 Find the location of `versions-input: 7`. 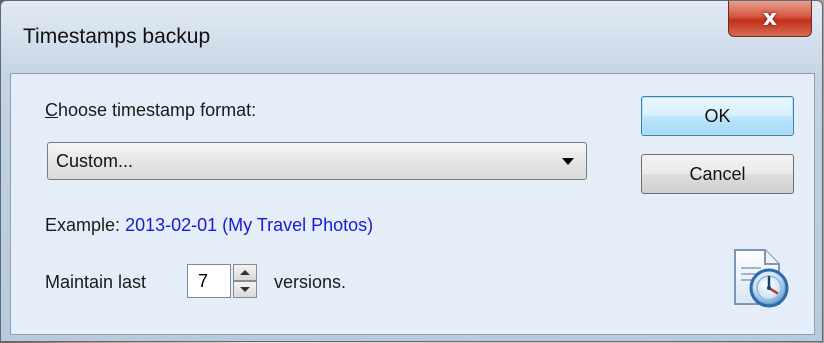

versions-input: 7 is located at coordinates (209, 281).